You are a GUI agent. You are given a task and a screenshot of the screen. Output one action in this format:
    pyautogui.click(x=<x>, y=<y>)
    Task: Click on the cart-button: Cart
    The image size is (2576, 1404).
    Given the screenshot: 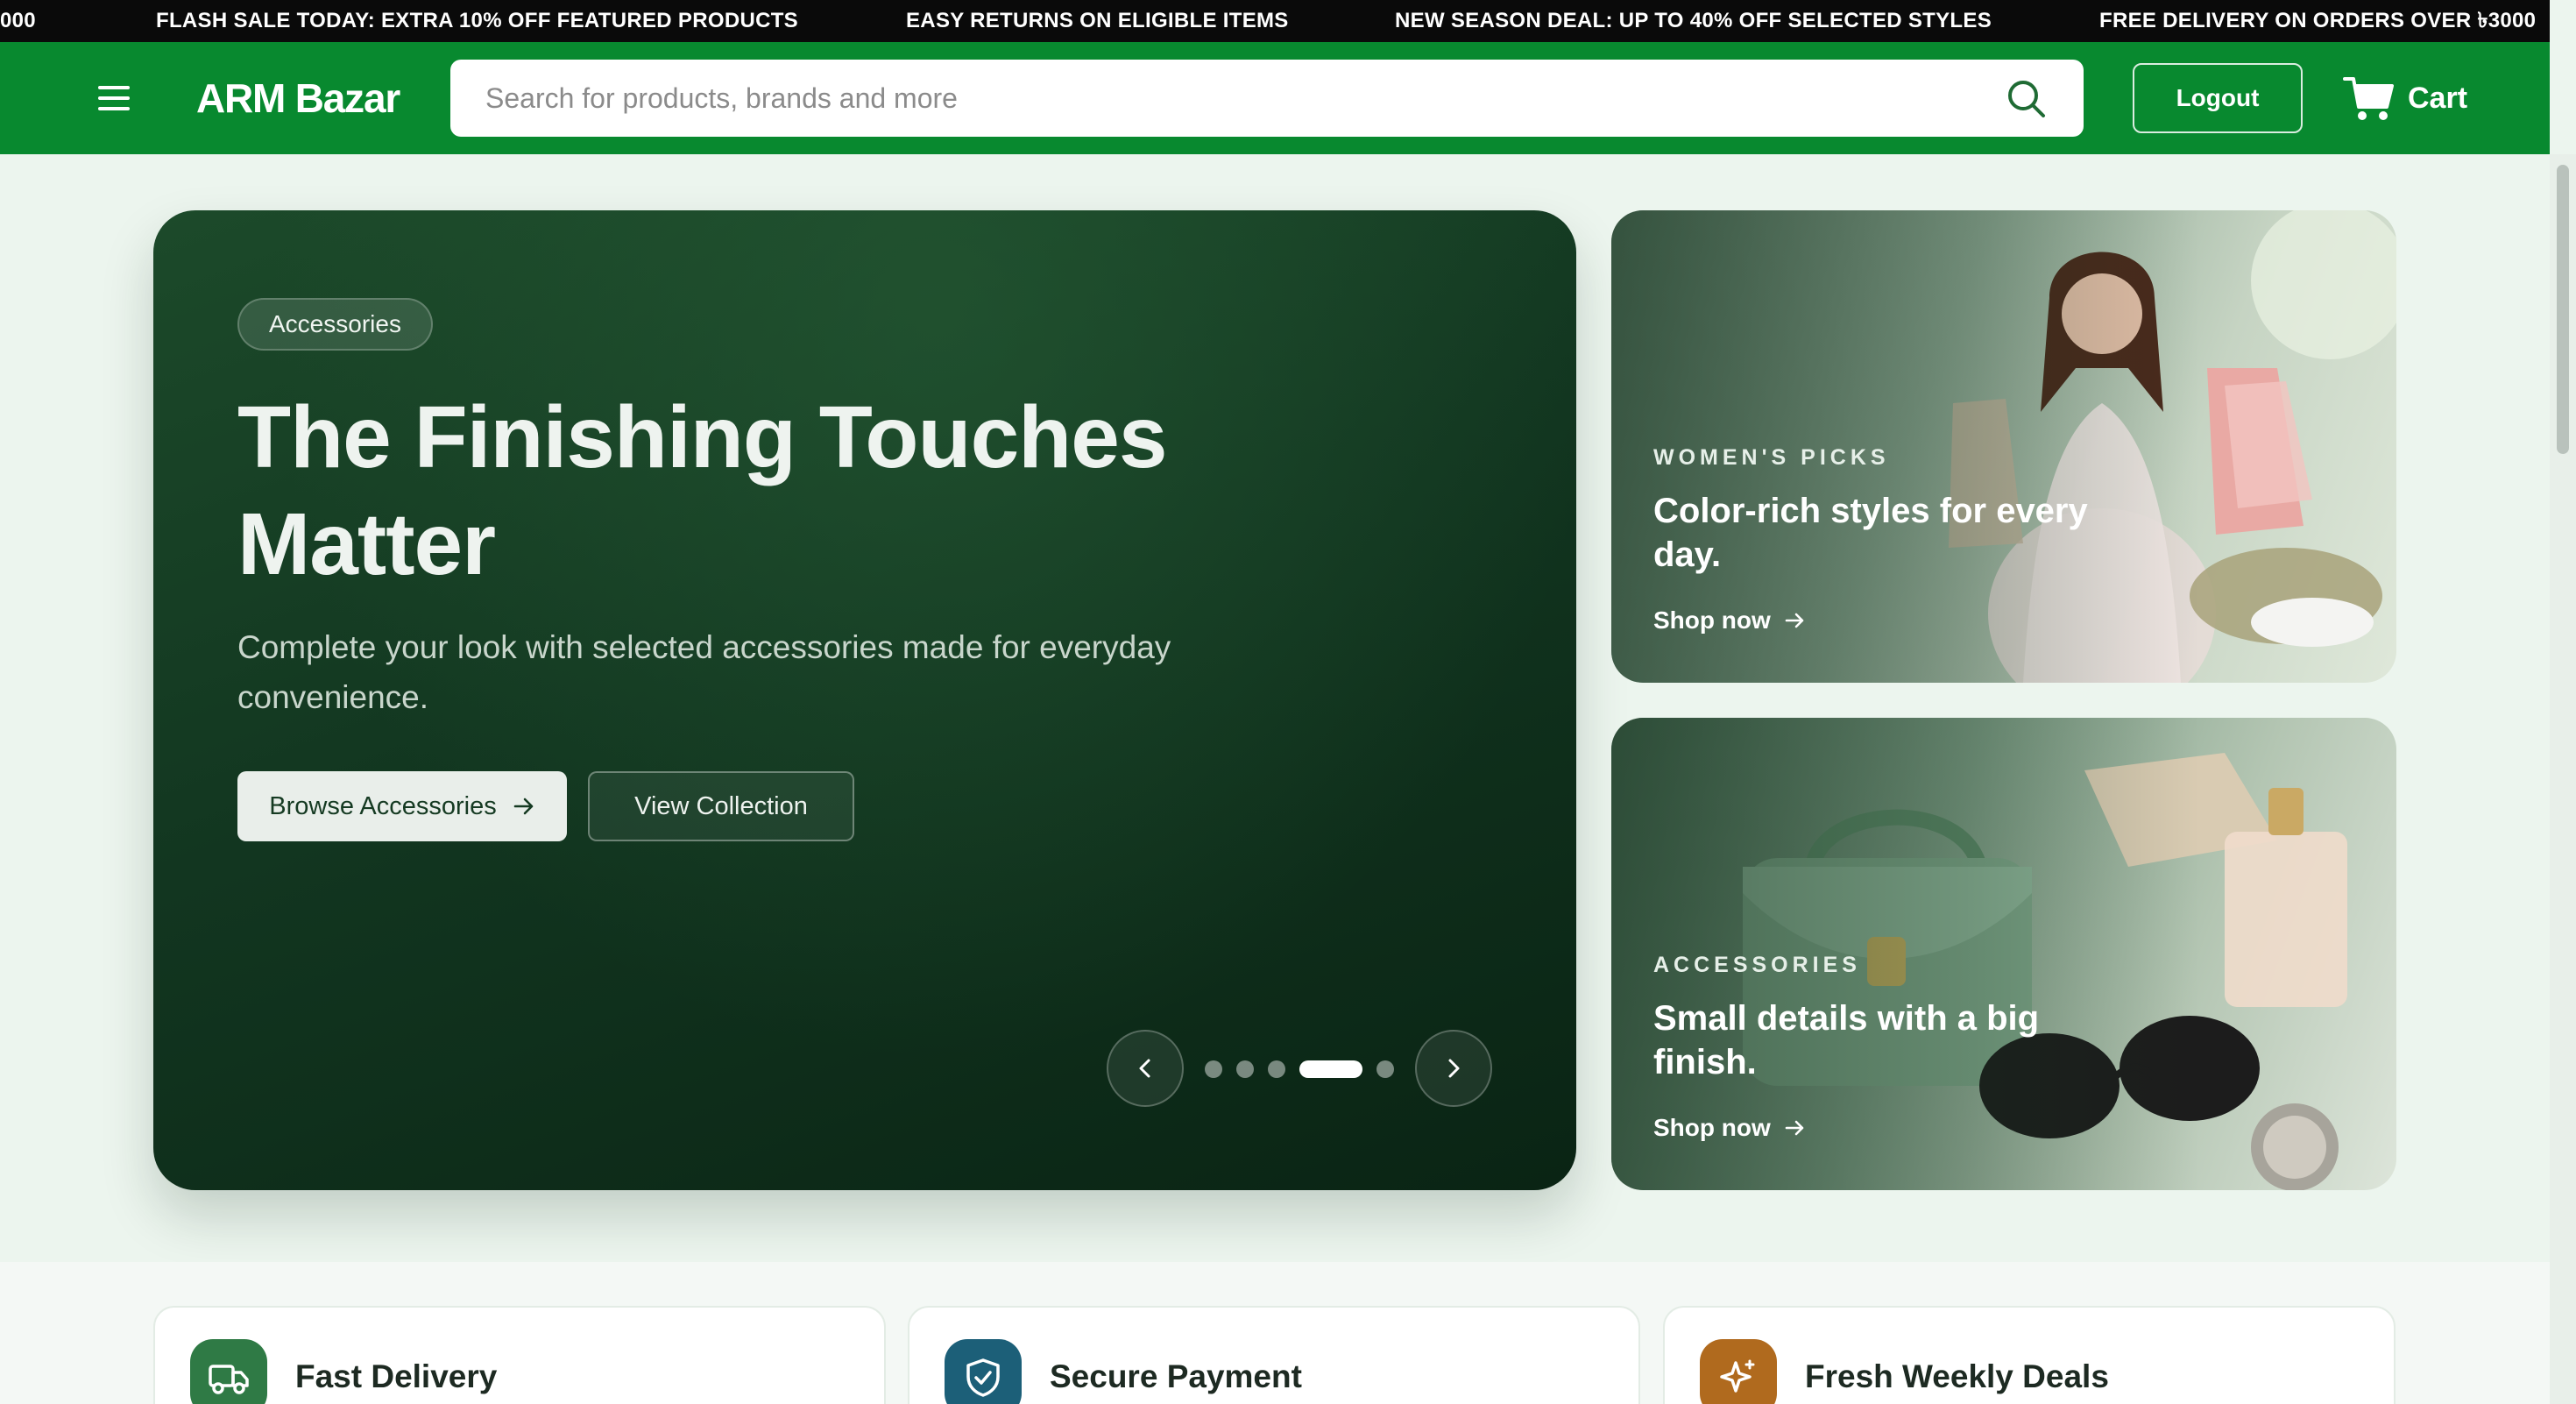 What is the action you would take?
    pyautogui.click(x=2405, y=98)
    